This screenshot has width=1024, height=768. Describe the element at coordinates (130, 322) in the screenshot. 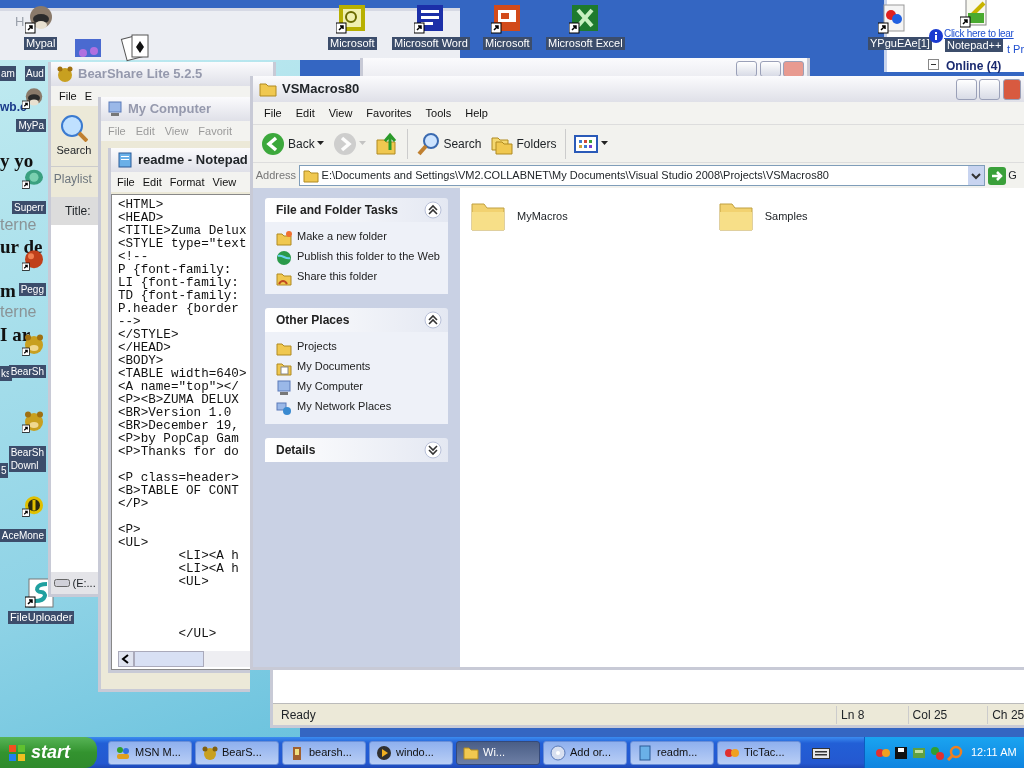

I see `code-line: -->` at that location.